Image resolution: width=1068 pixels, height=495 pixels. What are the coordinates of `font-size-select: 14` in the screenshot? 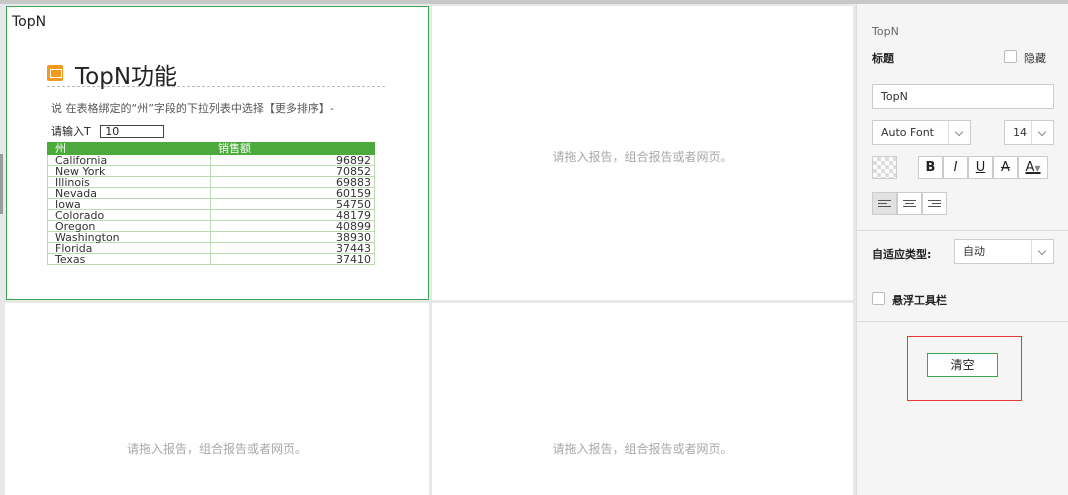 It's located at (1029, 132).